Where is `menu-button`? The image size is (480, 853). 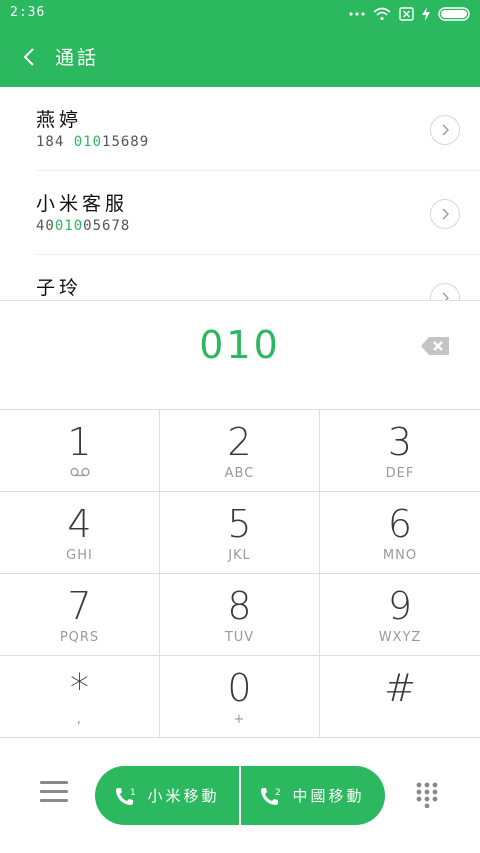 menu-button is located at coordinates (54, 793).